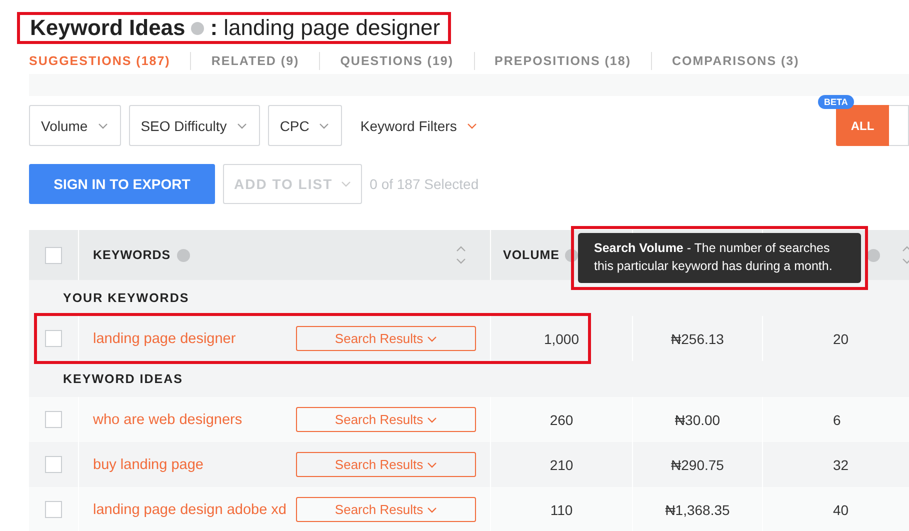  I want to click on search-query: landing page designer, so click(332, 28).